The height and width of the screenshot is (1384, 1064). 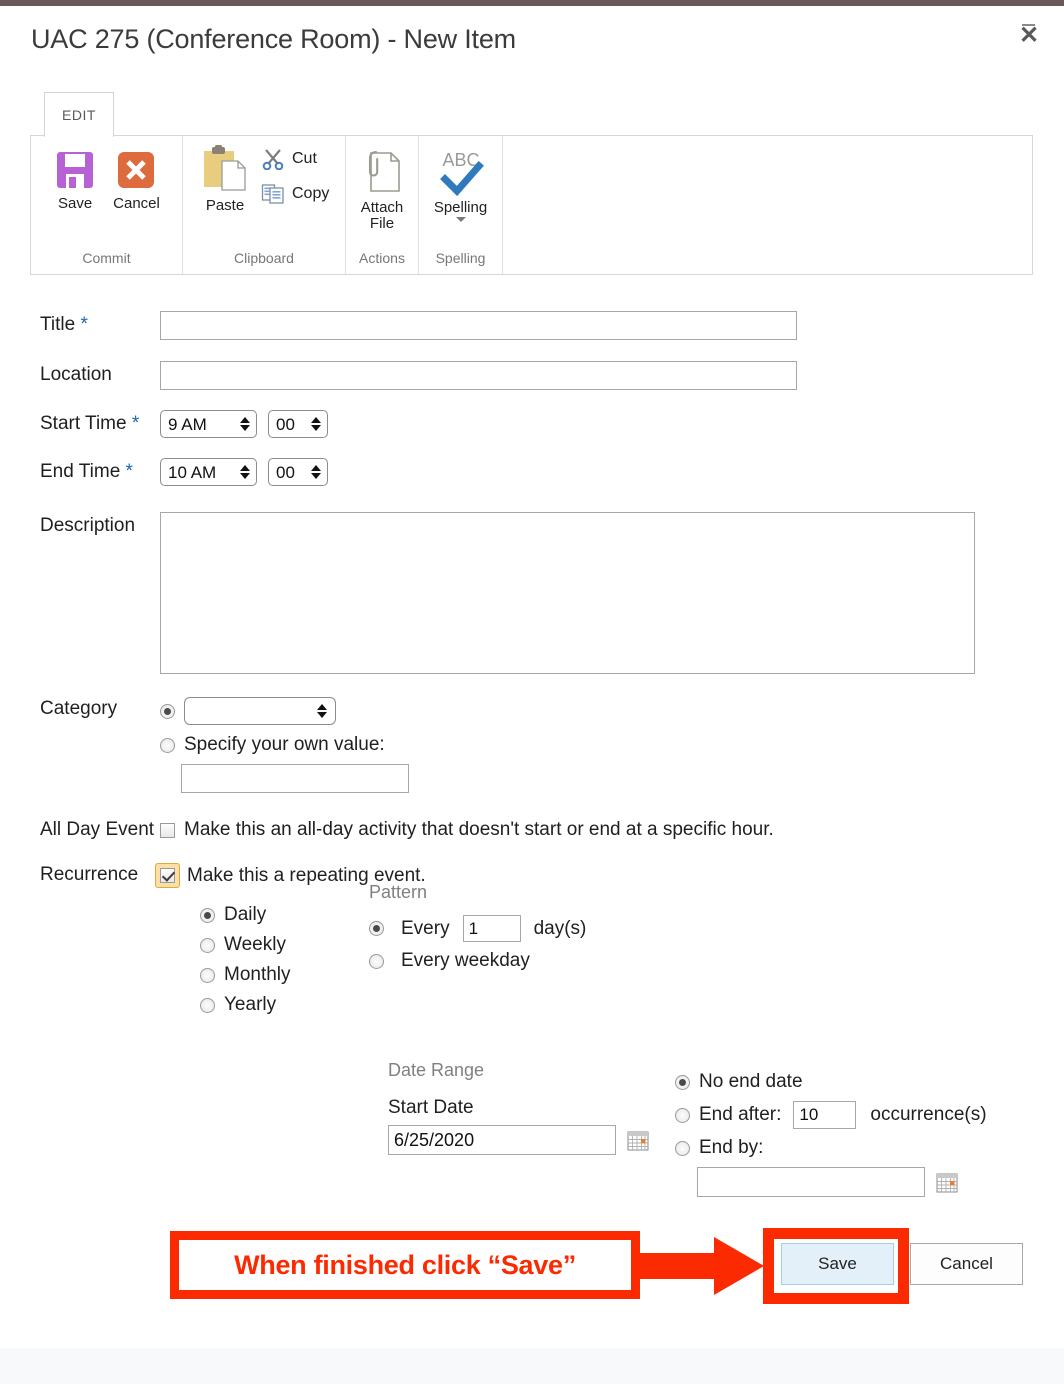 I want to click on paste-ribbon-button: Paste, so click(x=225, y=178).